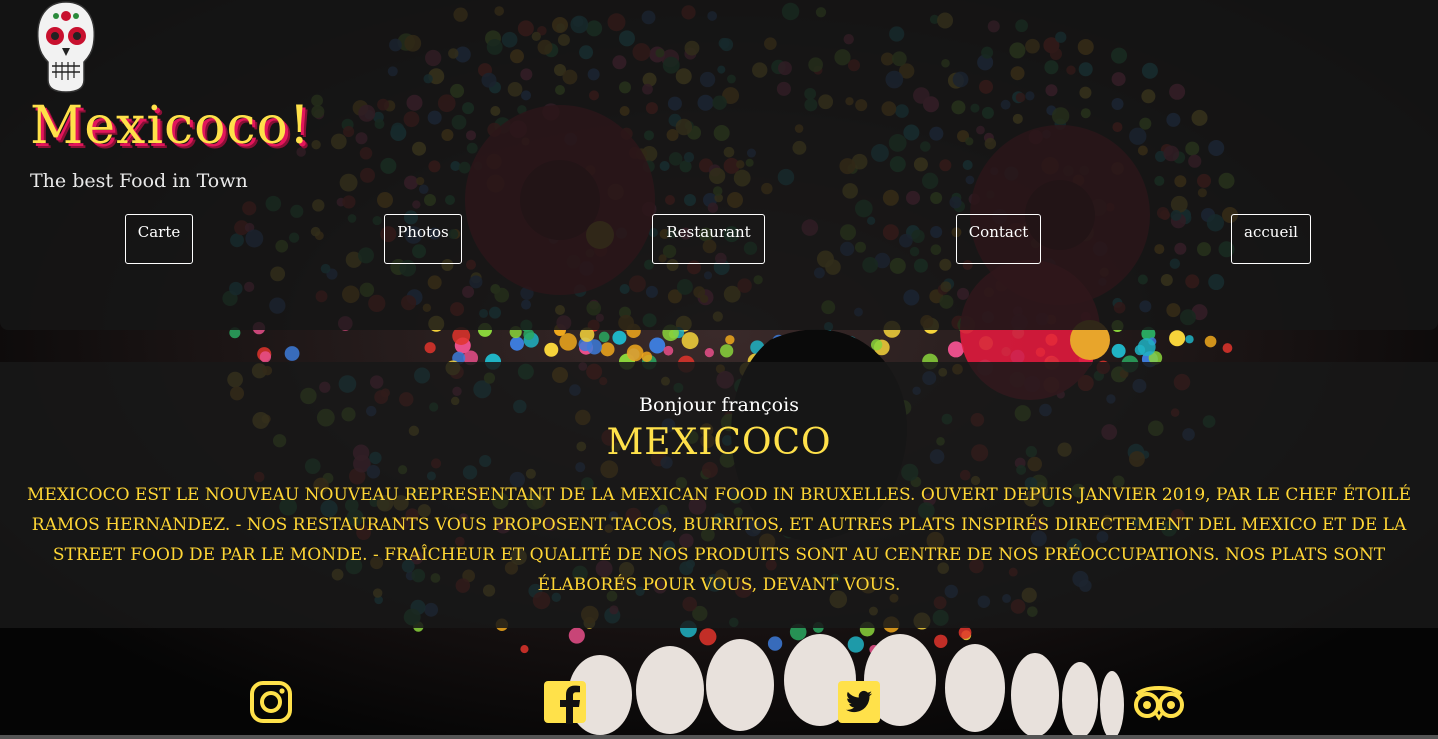 The image size is (1438, 739). What do you see at coordinates (159, 239) in the screenshot?
I see `nav-carte-button: Carte` at bounding box center [159, 239].